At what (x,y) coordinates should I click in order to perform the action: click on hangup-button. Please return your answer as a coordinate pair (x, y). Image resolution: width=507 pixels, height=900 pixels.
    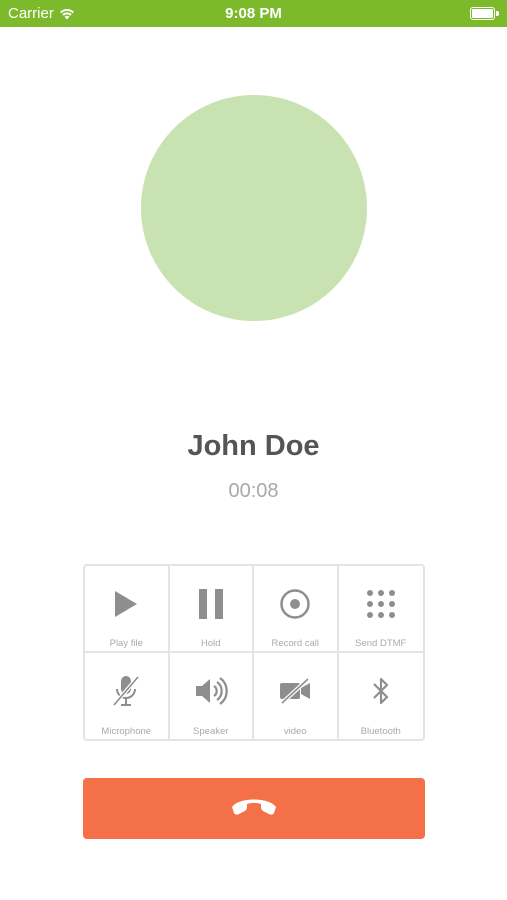
    Looking at the image, I should click on (254, 808).